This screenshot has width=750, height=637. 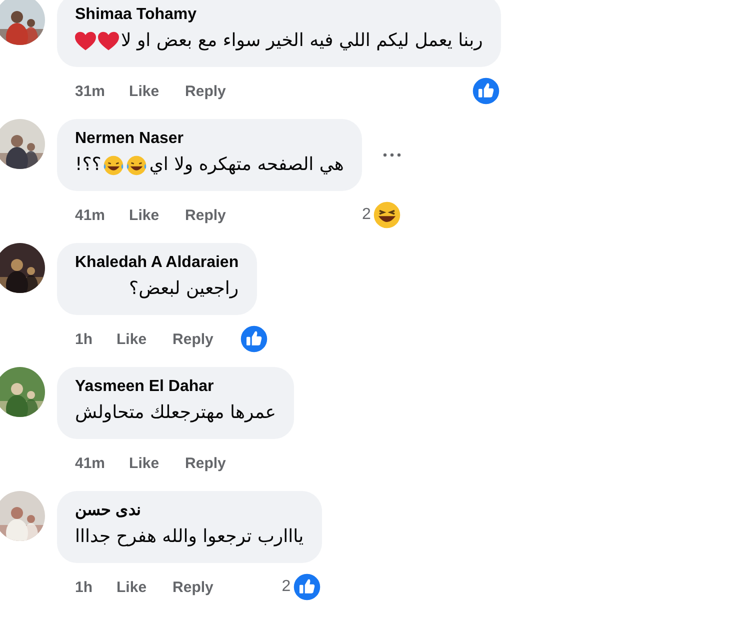 What do you see at coordinates (88, 165) in the screenshot?
I see `comment-text: ؟؟!` at bounding box center [88, 165].